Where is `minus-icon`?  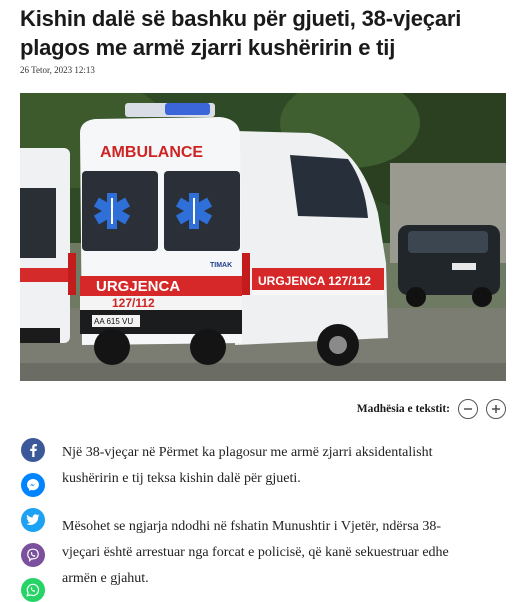 minus-icon is located at coordinates (468, 409).